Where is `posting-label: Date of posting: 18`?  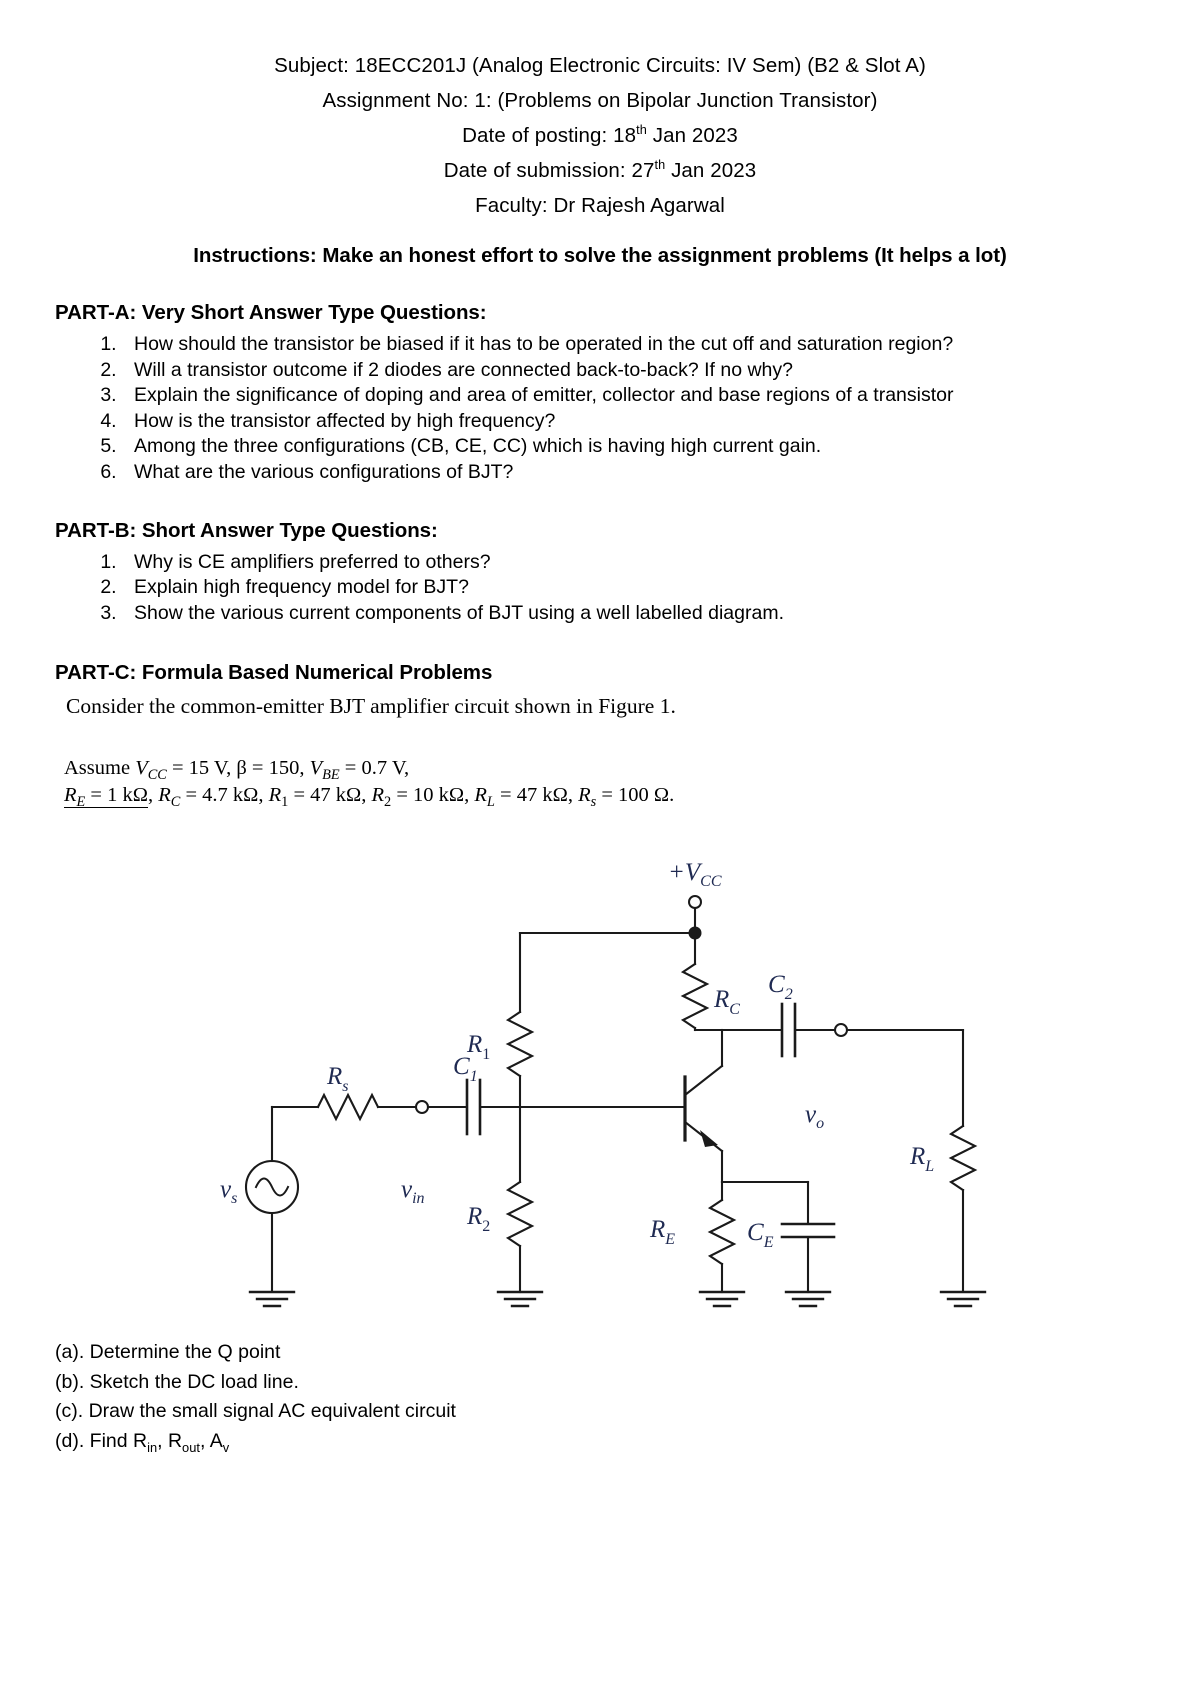
posting-label: Date of posting: 18 is located at coordinates (549, 135).